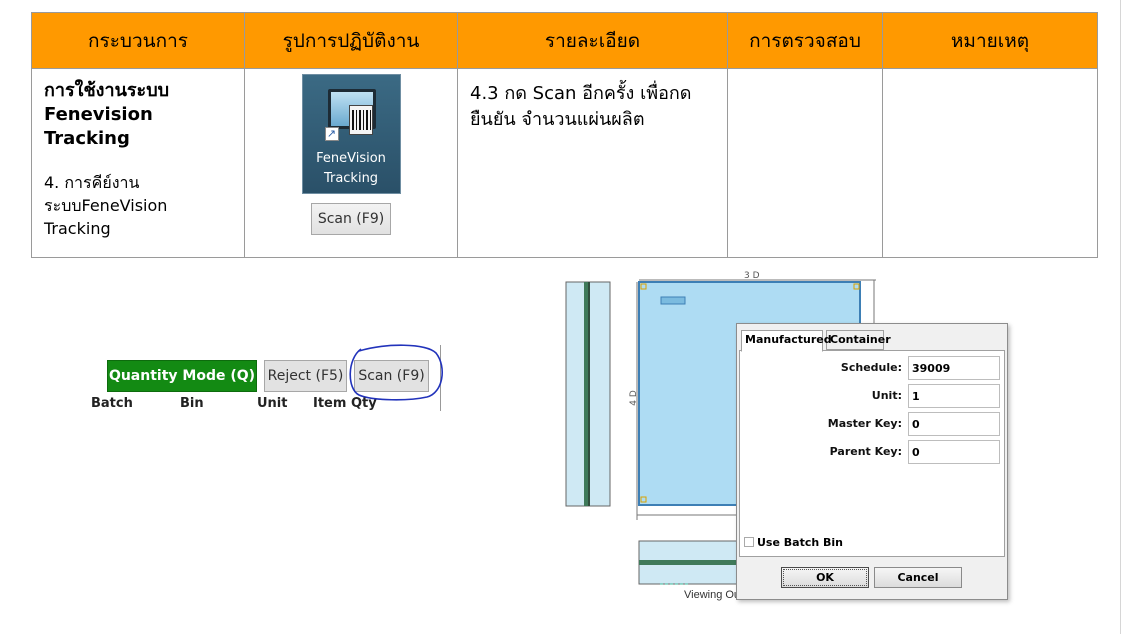 Image resolution: width=1121 pixels, height=634 pixels. What do you see at coordinates (351, 219) in the screenshot?
I see `scan-button: Scan (F9)` at bounding box center [351, 219].